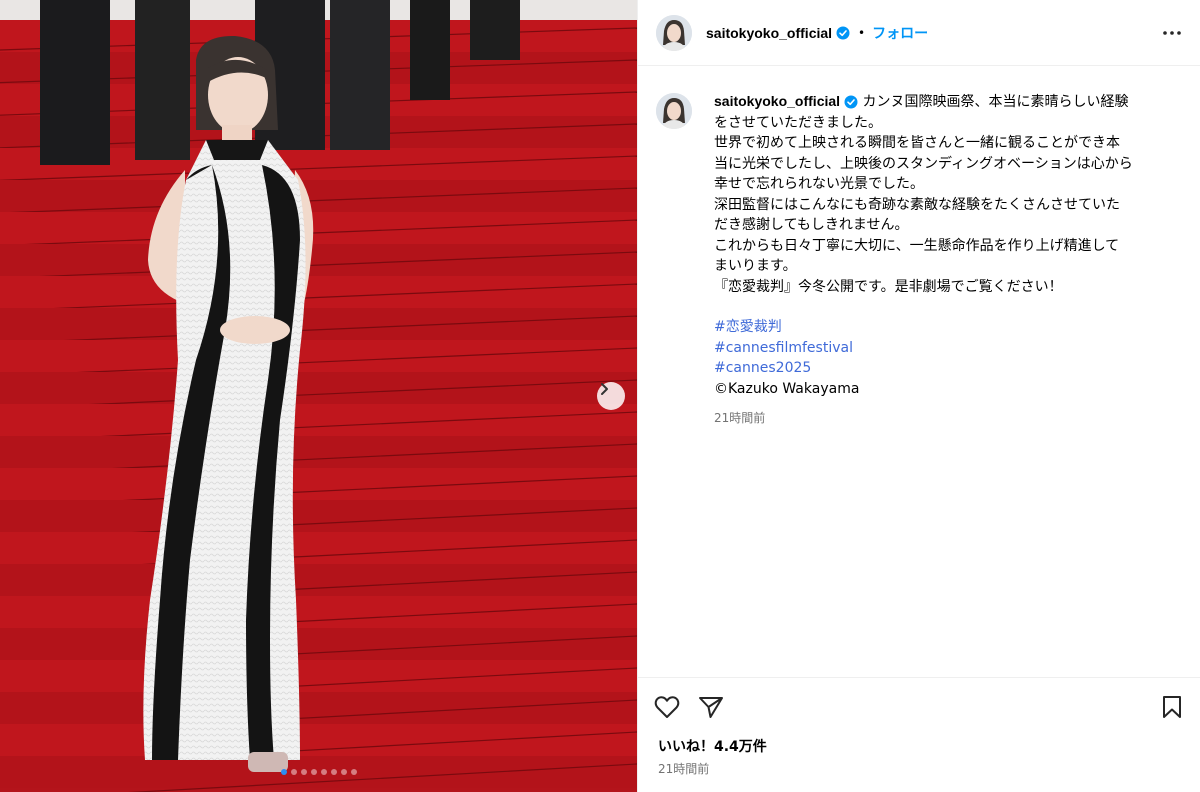 This screenshot has height=792, width=1200. I want to click on post-timestamp: 21時間前, so click(919, 766).